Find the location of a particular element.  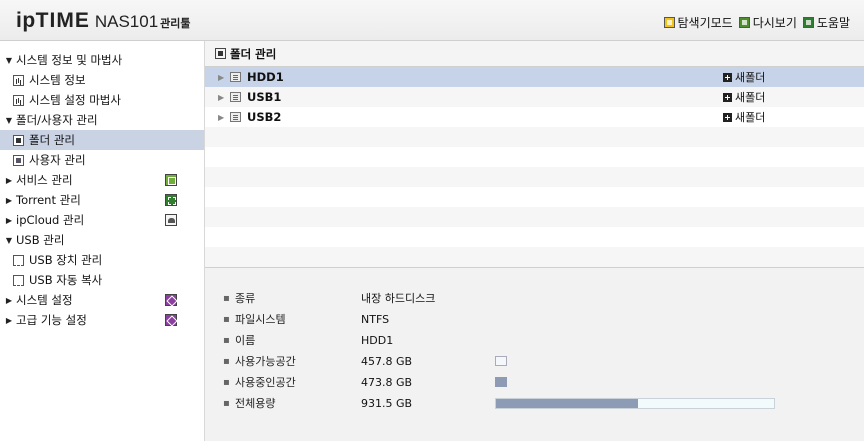

sidebar-group-label: 시스템 설정 is located at coordinates (44, 300).